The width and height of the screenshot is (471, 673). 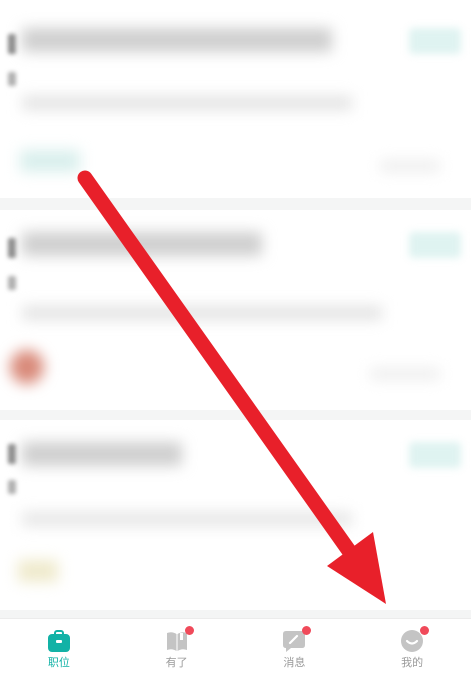 What do you see at coordinates (415, 639) in the screenshot?
I see `profile-icon` at bounding box center [415, 639].